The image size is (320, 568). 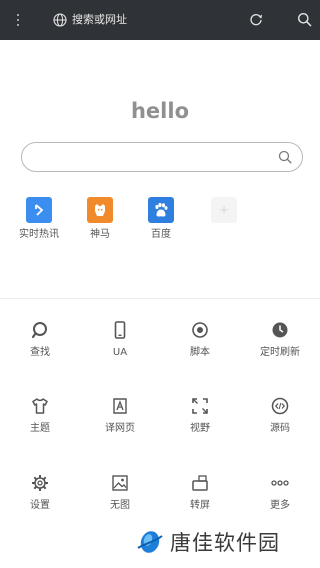 What do you see at coordinates (40, 340) in the screenshot?
I see `tool-find: 查找` at bounding box center [40, 340].